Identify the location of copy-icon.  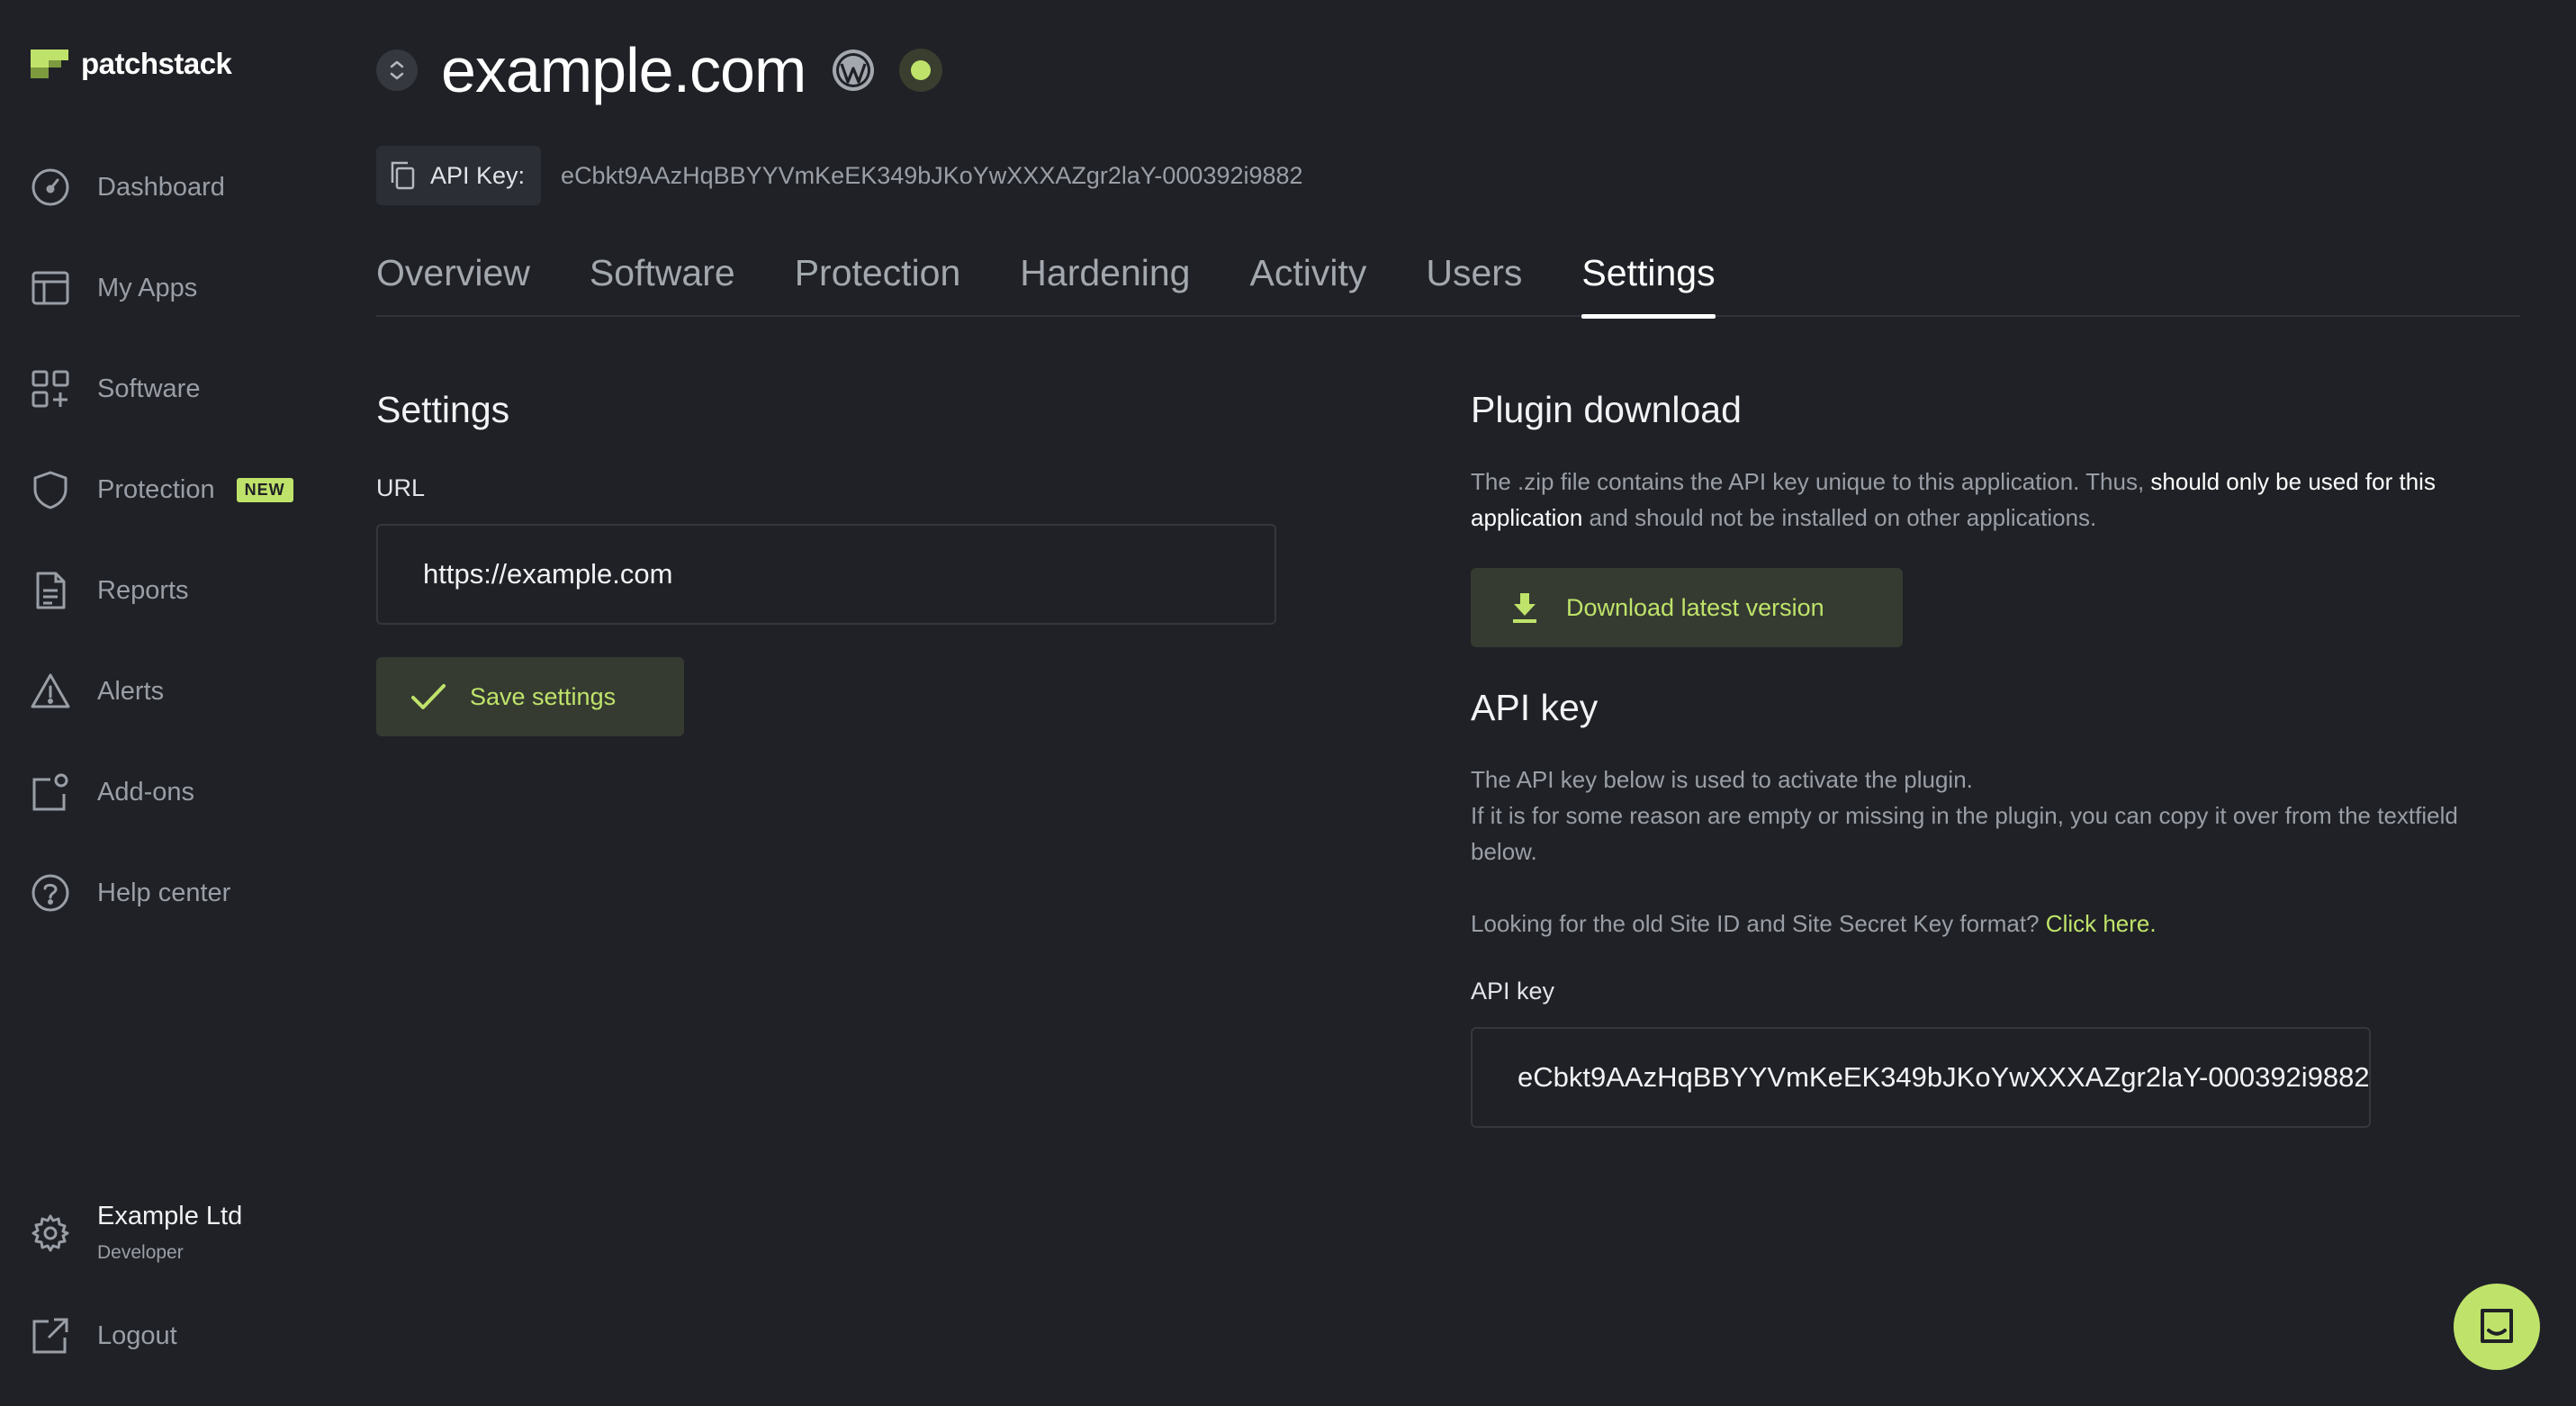
(403, 175).